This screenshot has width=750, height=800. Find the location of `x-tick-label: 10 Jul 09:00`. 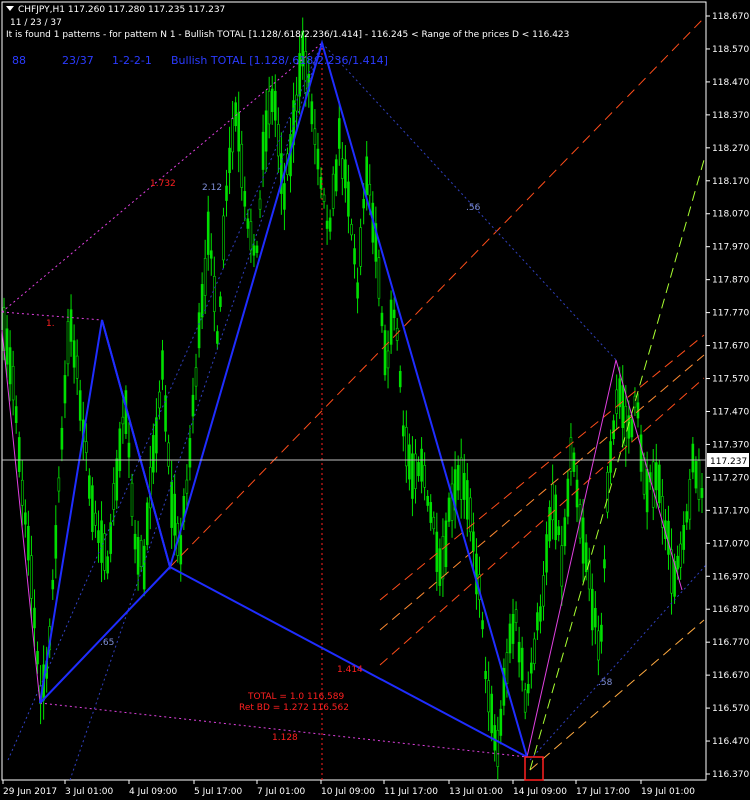

x-tick-label: 10 Jul 09:00 is located at coordinates (348, 792).